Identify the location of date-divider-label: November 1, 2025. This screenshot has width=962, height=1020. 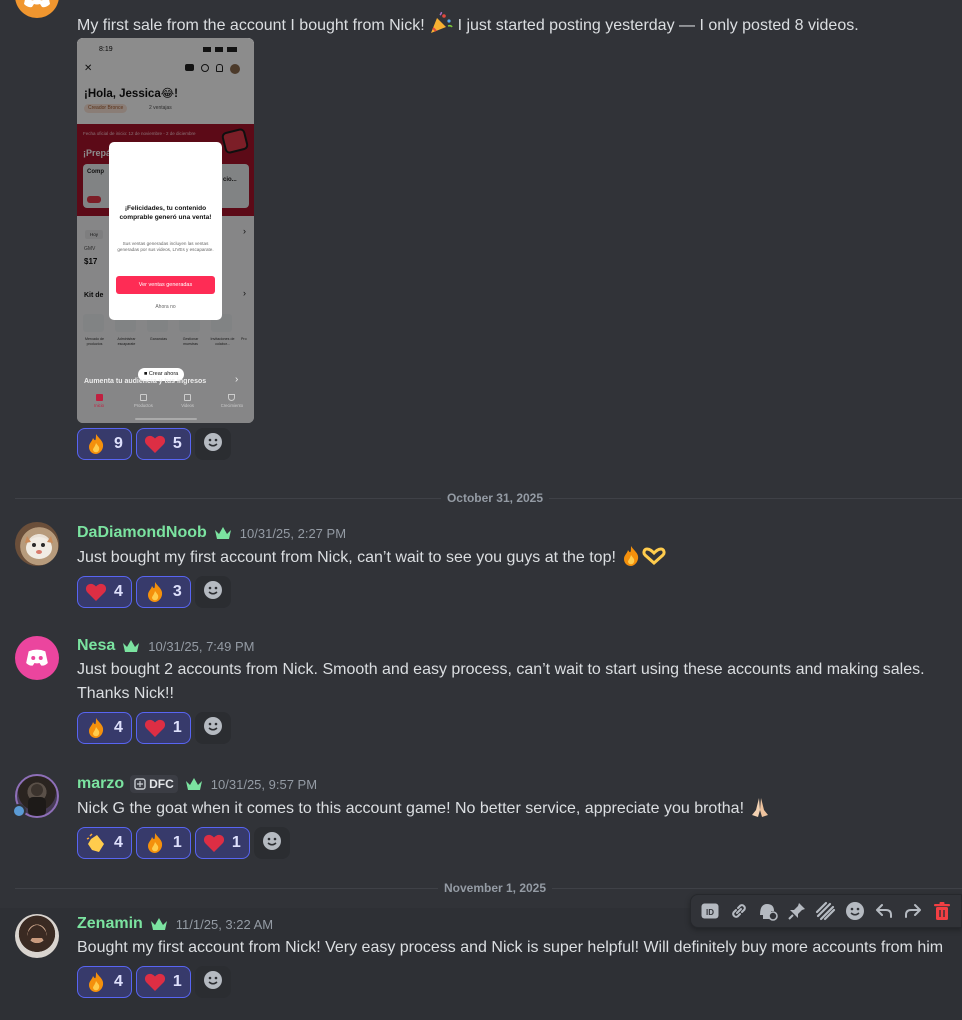
(495, 888).